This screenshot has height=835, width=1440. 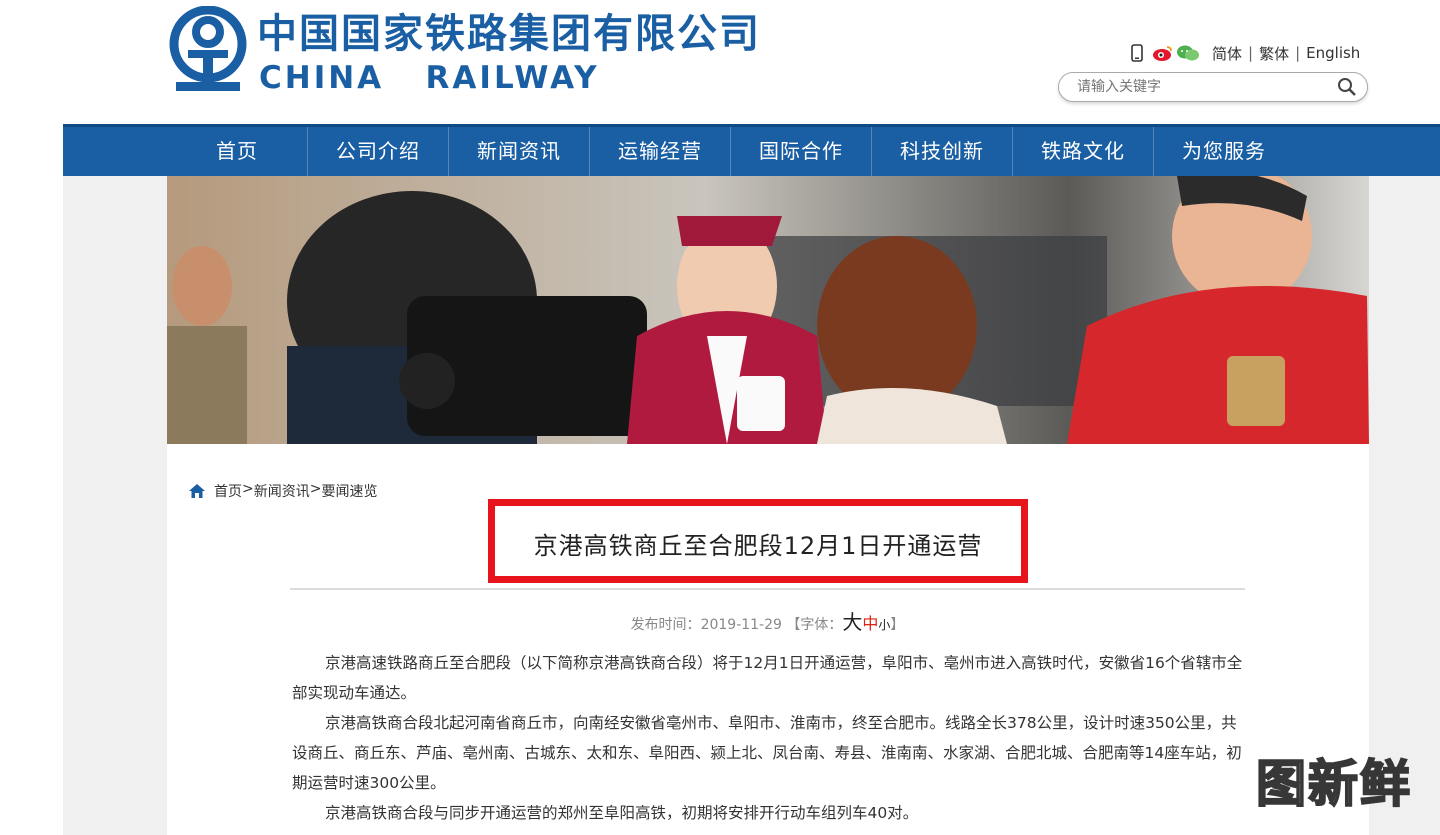 I want to click on font-size-small-button: 小, so click(x=884, y=625).